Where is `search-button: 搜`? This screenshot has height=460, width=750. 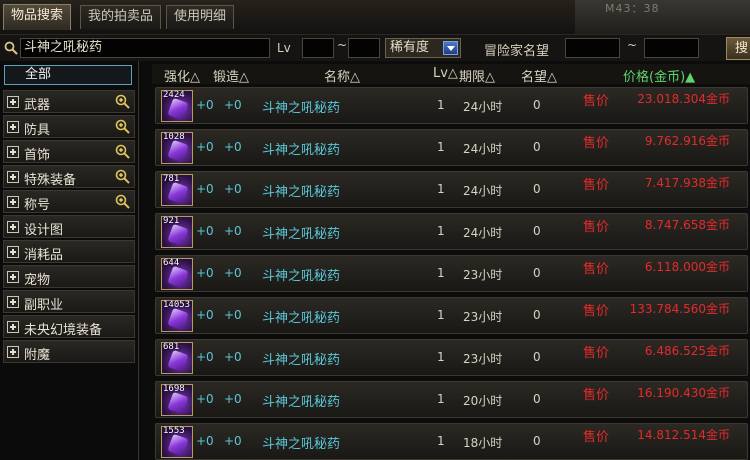 search-button: 搜 is located at coordinates (738, 48).